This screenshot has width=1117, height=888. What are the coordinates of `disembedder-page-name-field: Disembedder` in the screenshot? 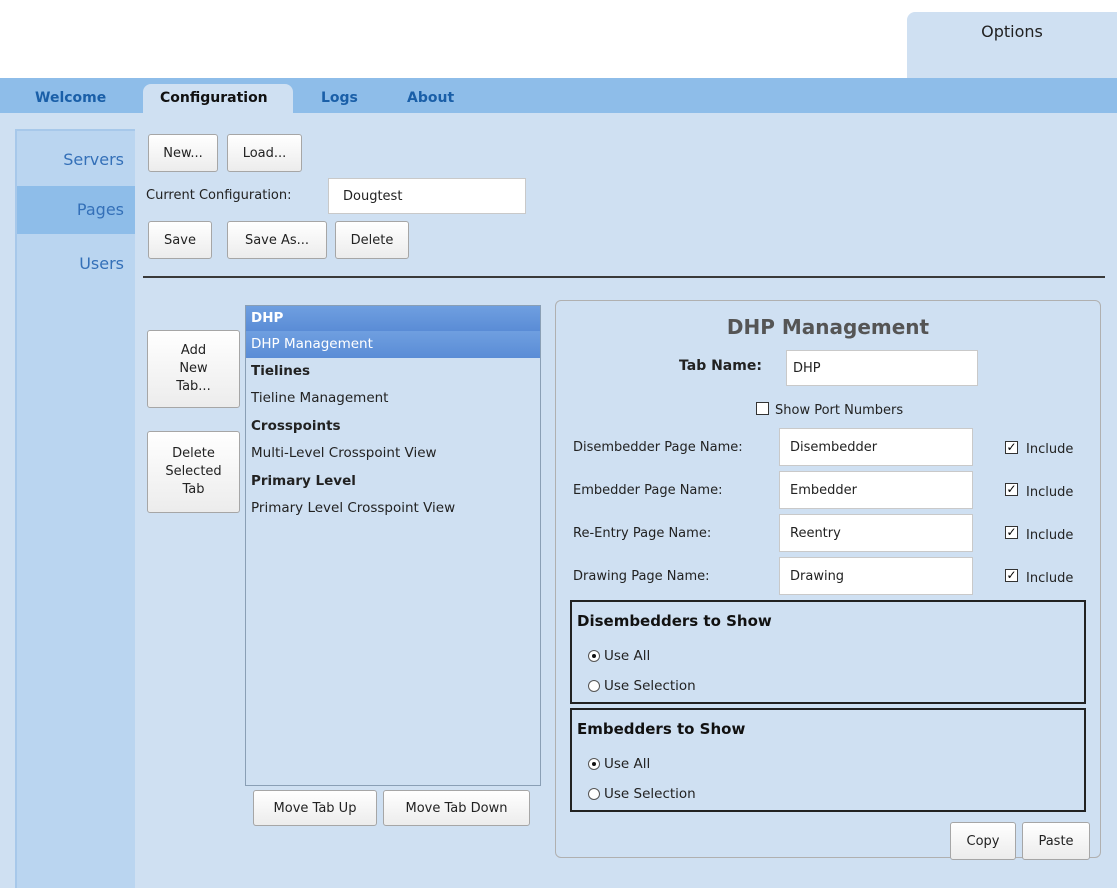 It's located at (876, 447).